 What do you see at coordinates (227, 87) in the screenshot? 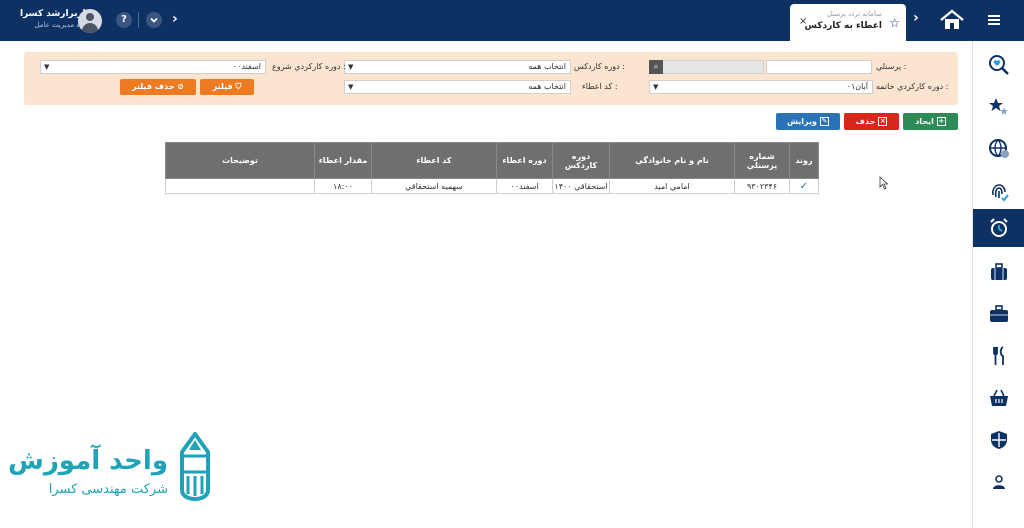
I see `filter-button: فيلتر ⛉` at bounding box center [227, 87].